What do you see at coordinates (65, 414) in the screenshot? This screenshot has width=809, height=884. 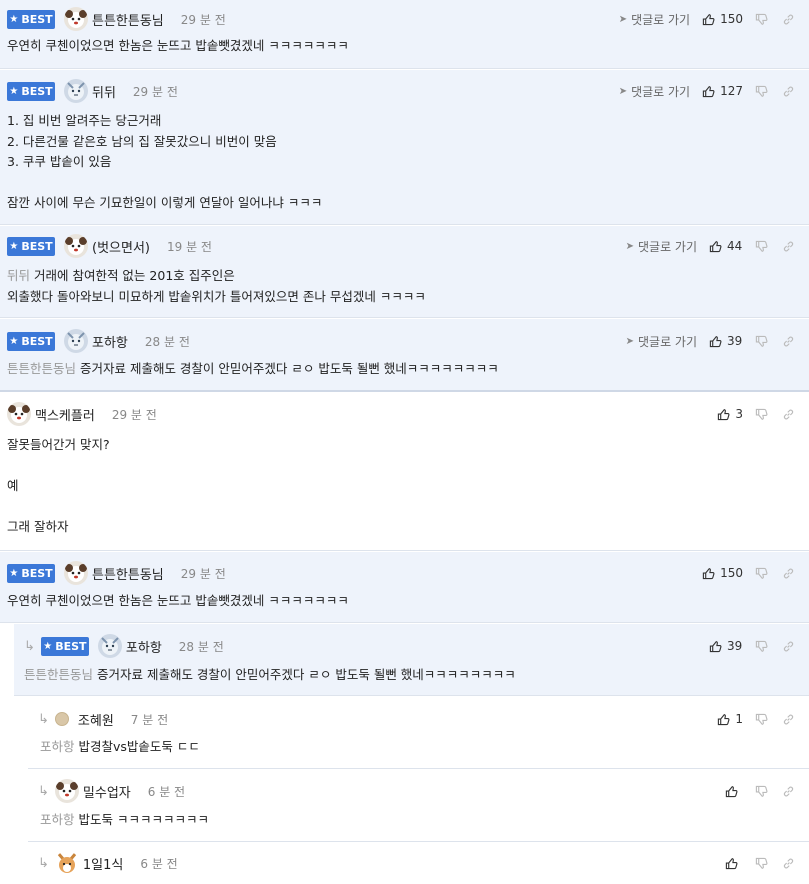 I see `nickname: 맥스케플러` at bounding box center [65, 414].